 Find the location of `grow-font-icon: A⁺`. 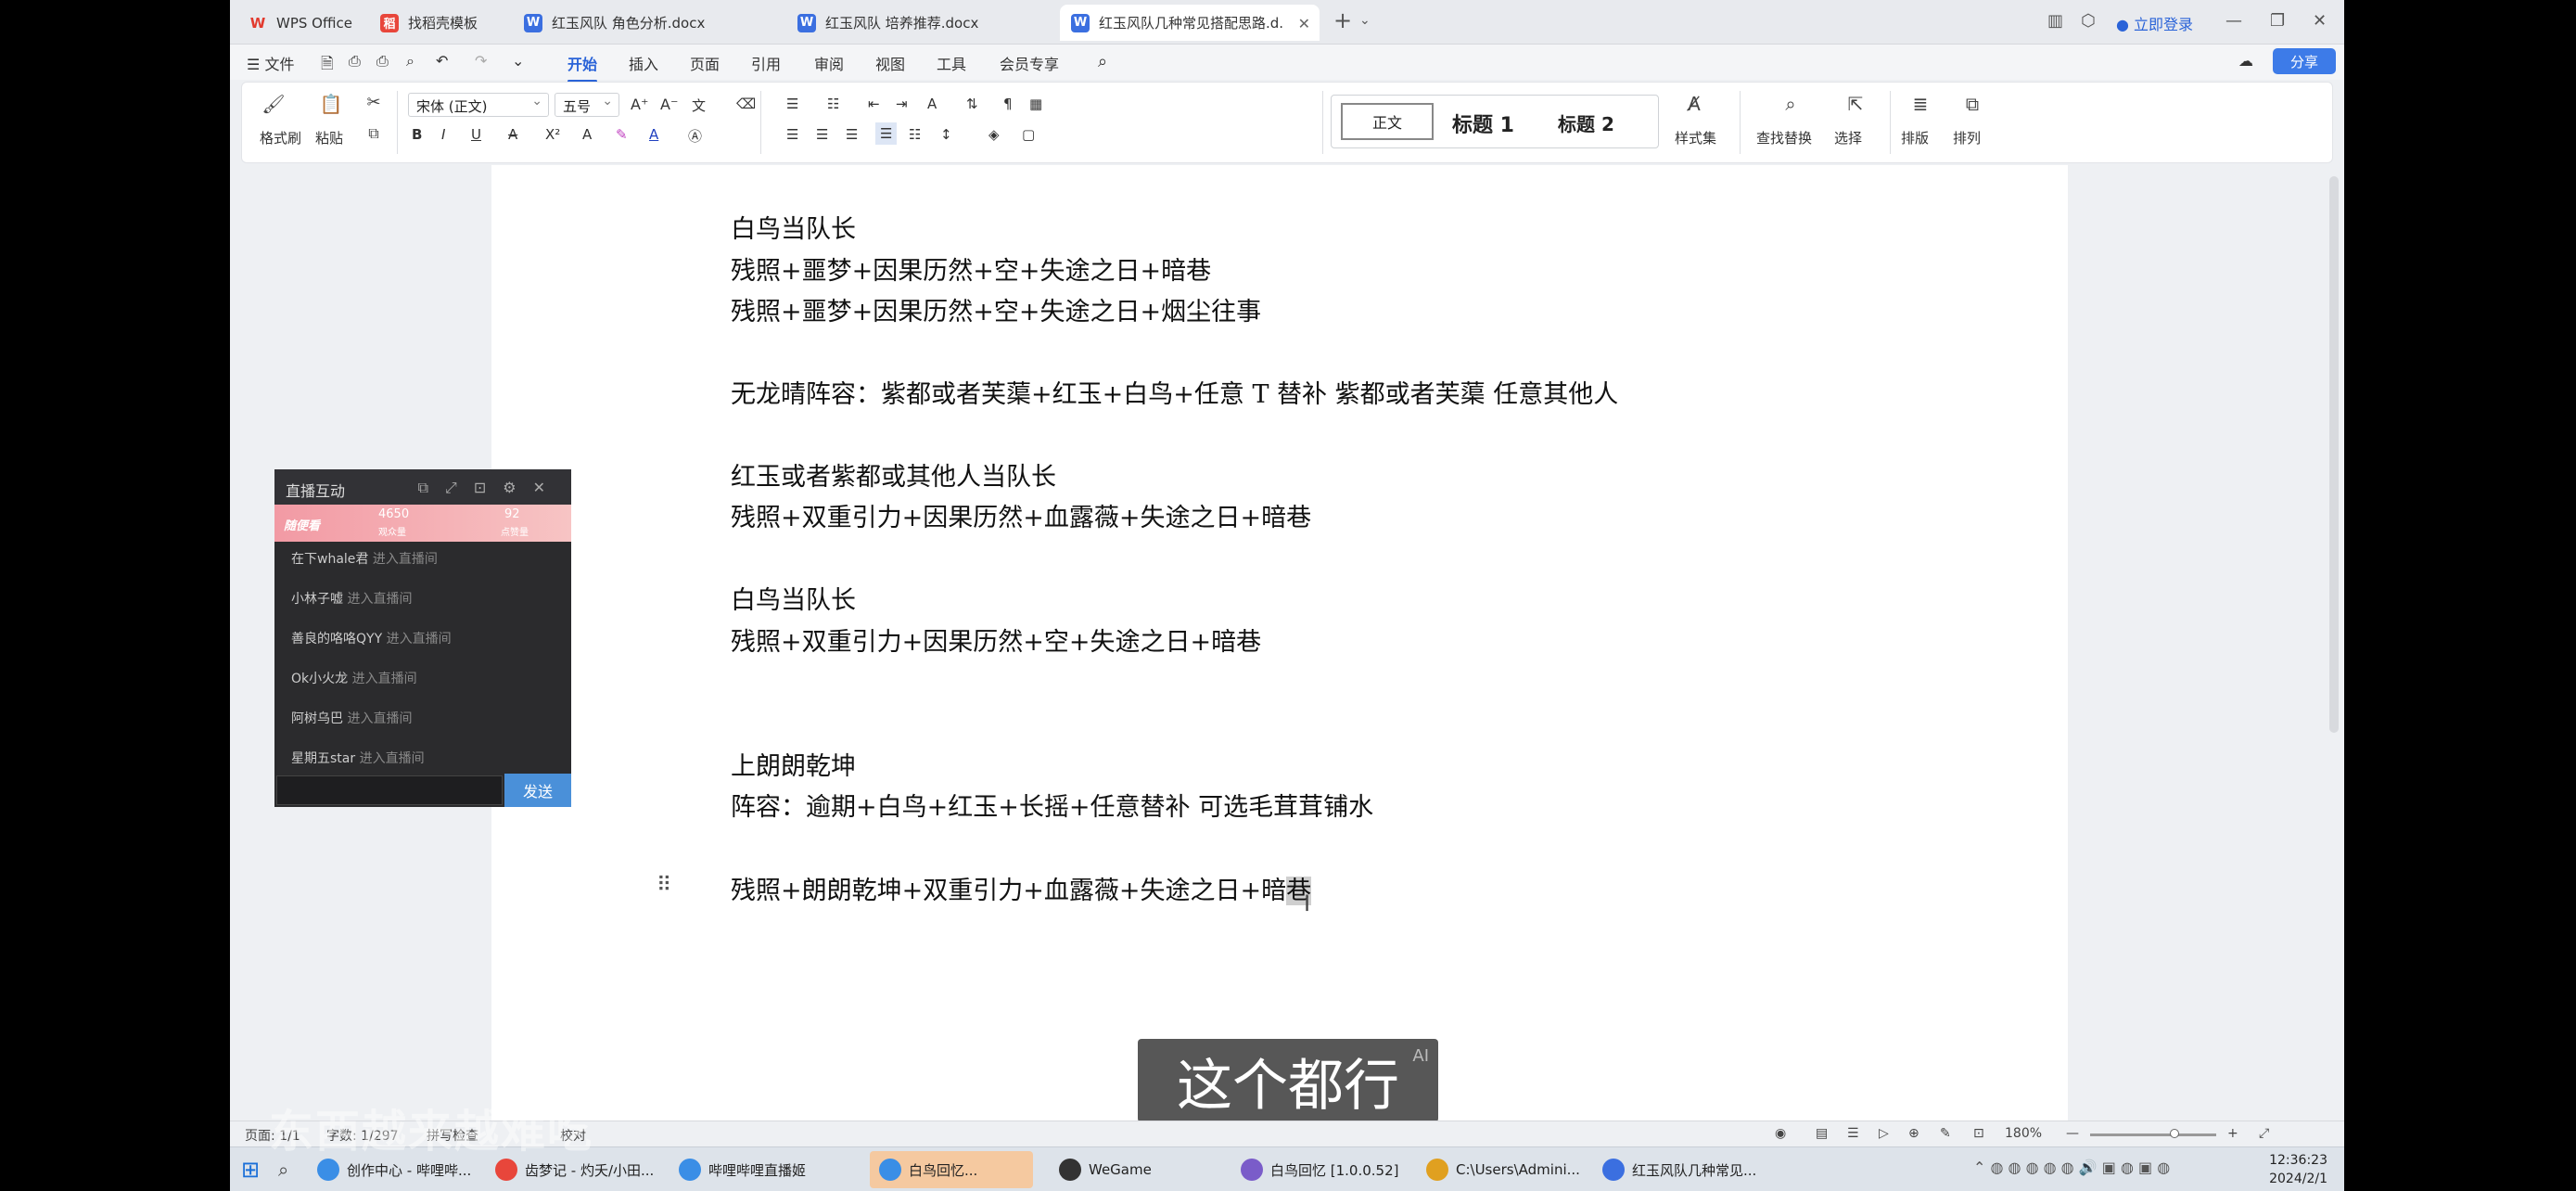

grow-font-icon: A⁺ is located at coordinates (639, 104).